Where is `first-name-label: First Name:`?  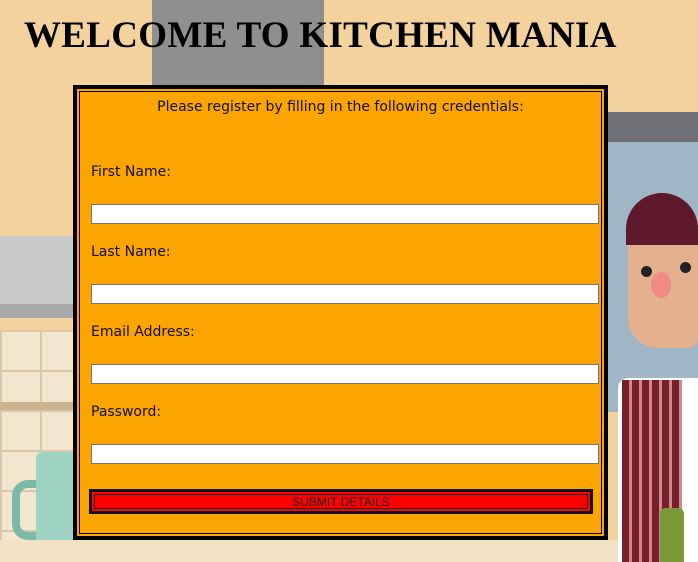 first-name-label: First Name: is located at coordinates (131, 172).